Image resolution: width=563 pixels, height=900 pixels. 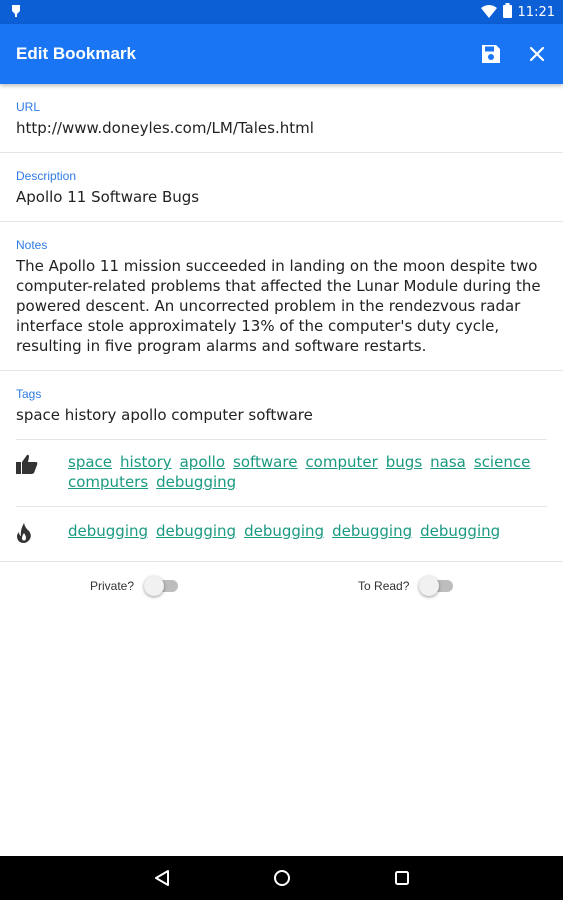 What do you see at coordinates (488, 12) in the screenshot?
I see `wifi-icon` at bounding box center [488, 12].